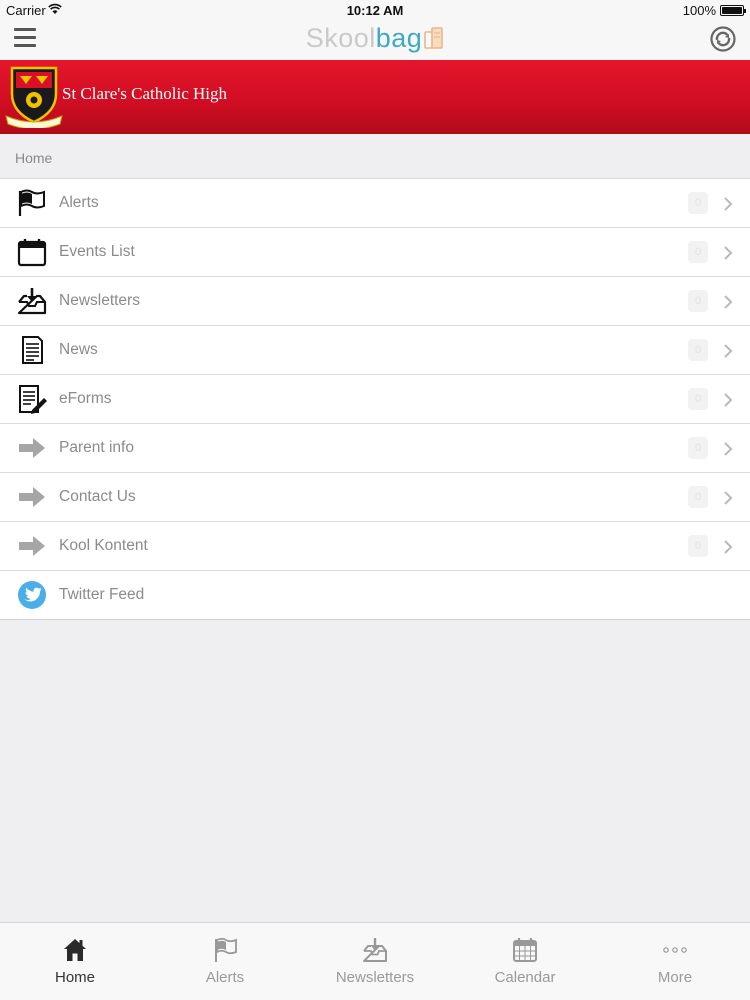  I want to click on breadcrumb: Home, so click(375, 156).